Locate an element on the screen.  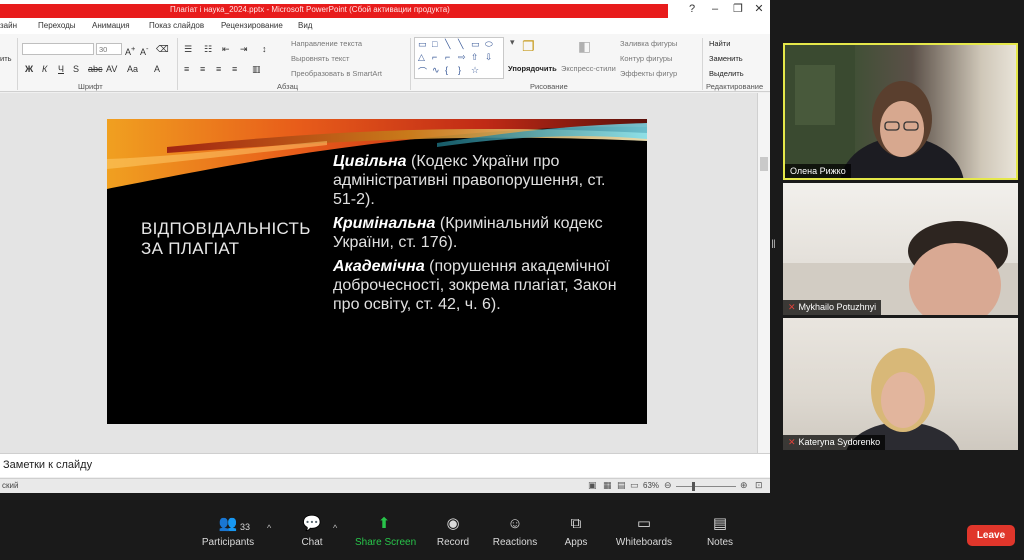
shape-star-icon: ☆ is located at coordinates (475, 70).